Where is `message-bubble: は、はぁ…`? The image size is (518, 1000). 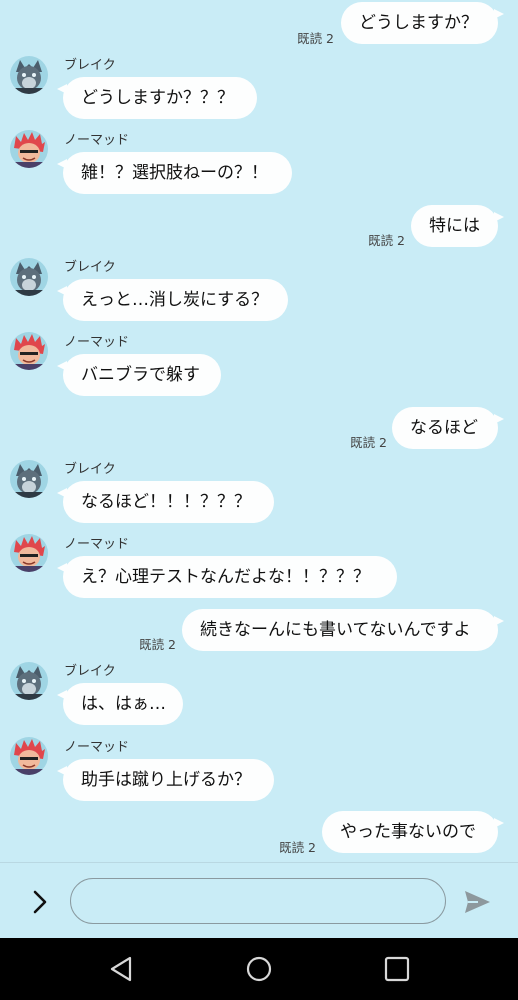 message-bubble: は、はぁ… is located at coordinates (120, 704).